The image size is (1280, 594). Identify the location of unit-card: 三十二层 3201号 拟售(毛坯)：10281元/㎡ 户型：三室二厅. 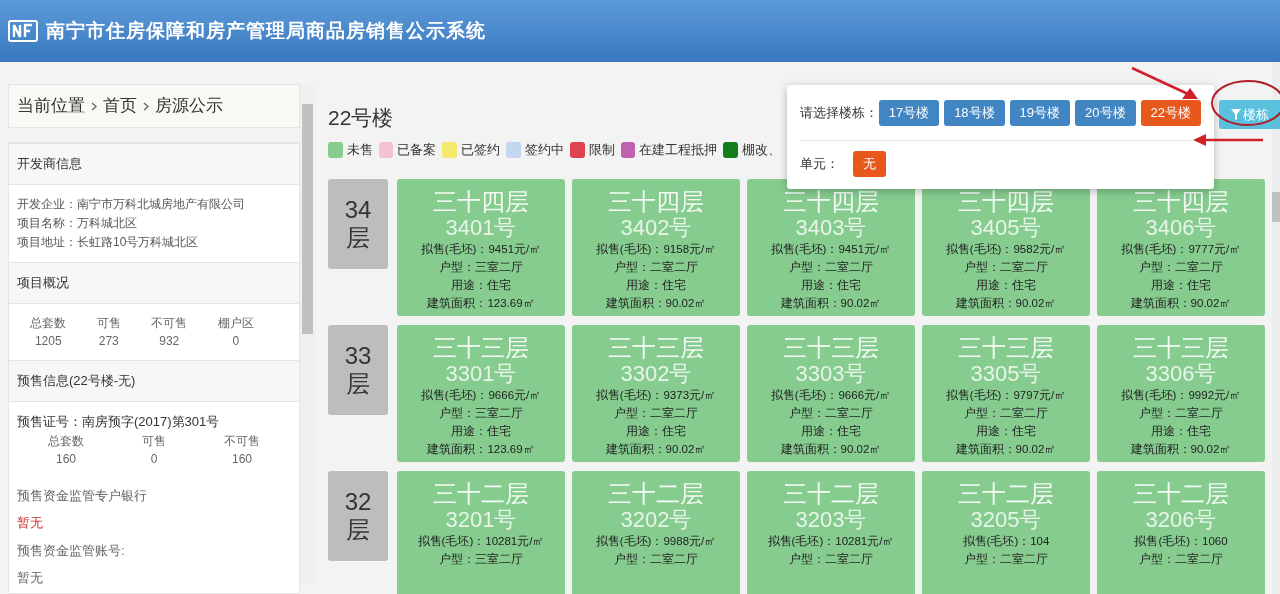
(481, 532).